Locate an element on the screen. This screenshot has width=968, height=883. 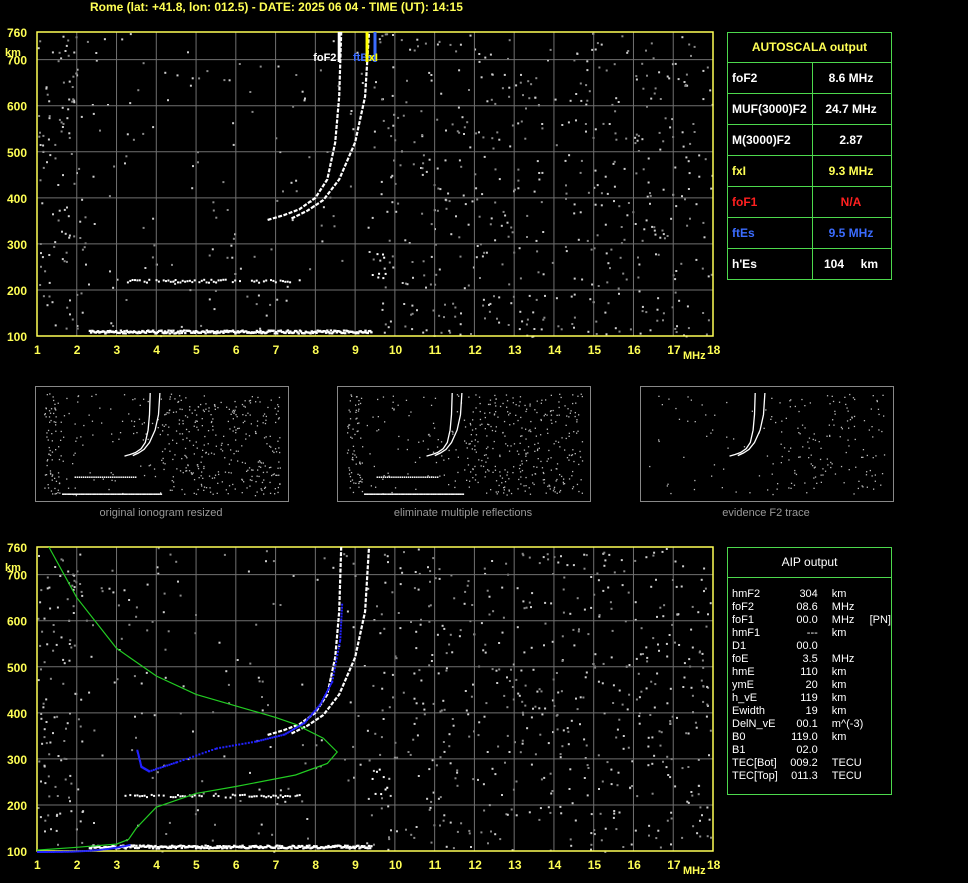
aip-key: foF1 is located at coordinates (743, 620).